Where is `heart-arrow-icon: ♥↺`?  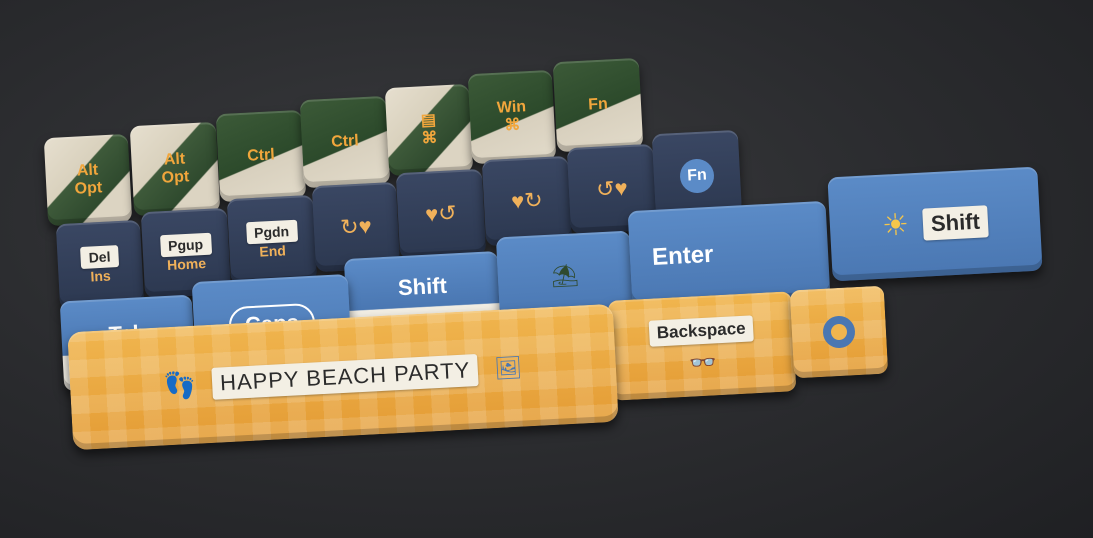 heart-arrow-icon: ♥↺ is located at coordinates (441, 213).